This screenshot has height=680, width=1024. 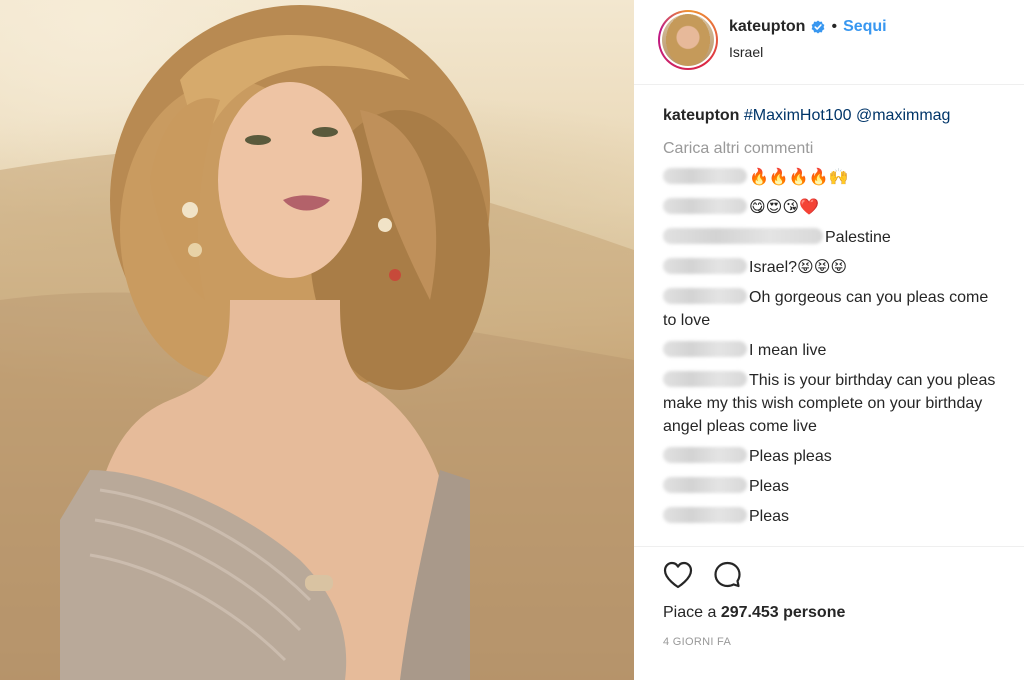 What do you see at coordinates (831, 148) in the screenshot?
I see `load-more-comments-button: Carica altri commenti` at bounding box center [831, 148].